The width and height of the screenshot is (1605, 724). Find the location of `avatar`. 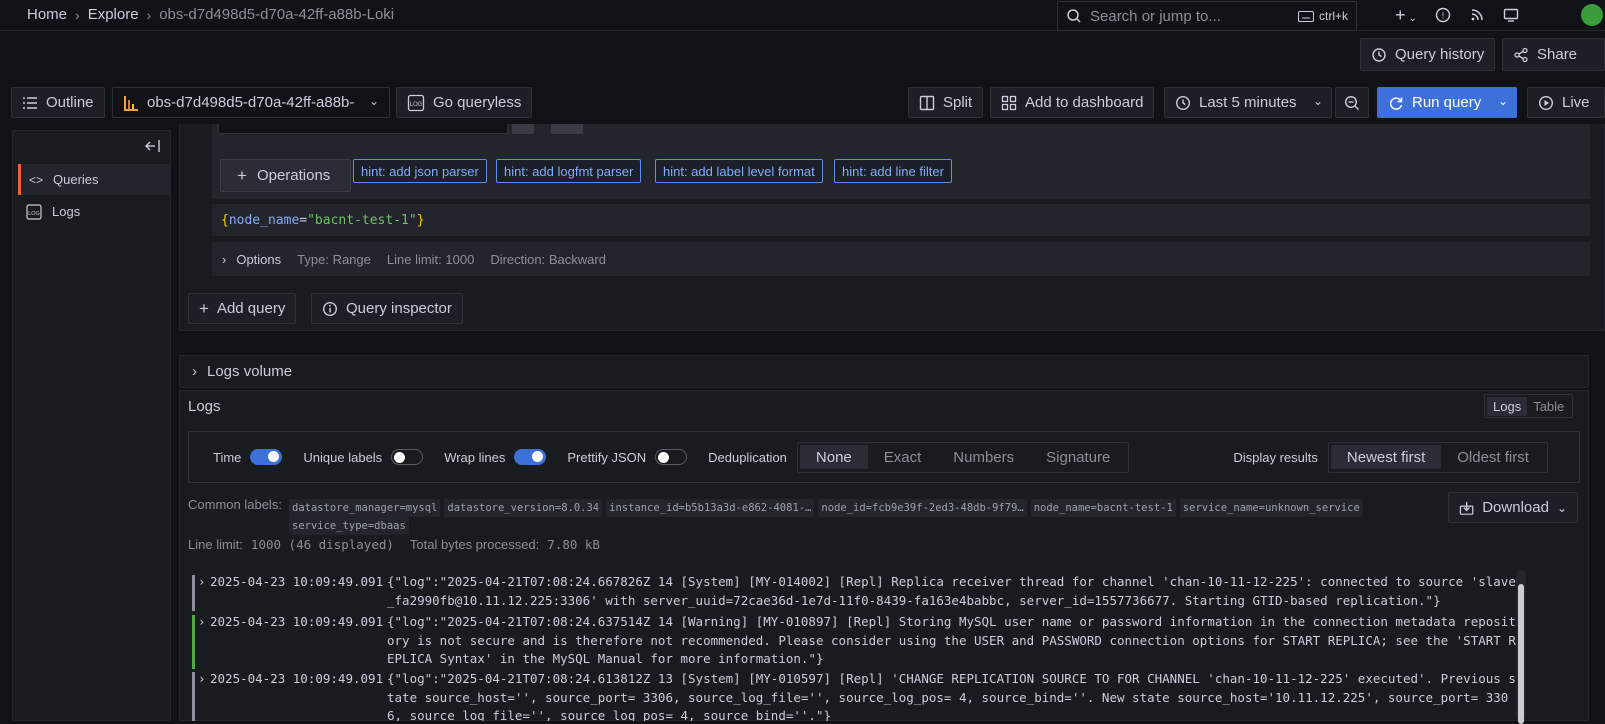

avatar is located at coordinates (1592, 15).